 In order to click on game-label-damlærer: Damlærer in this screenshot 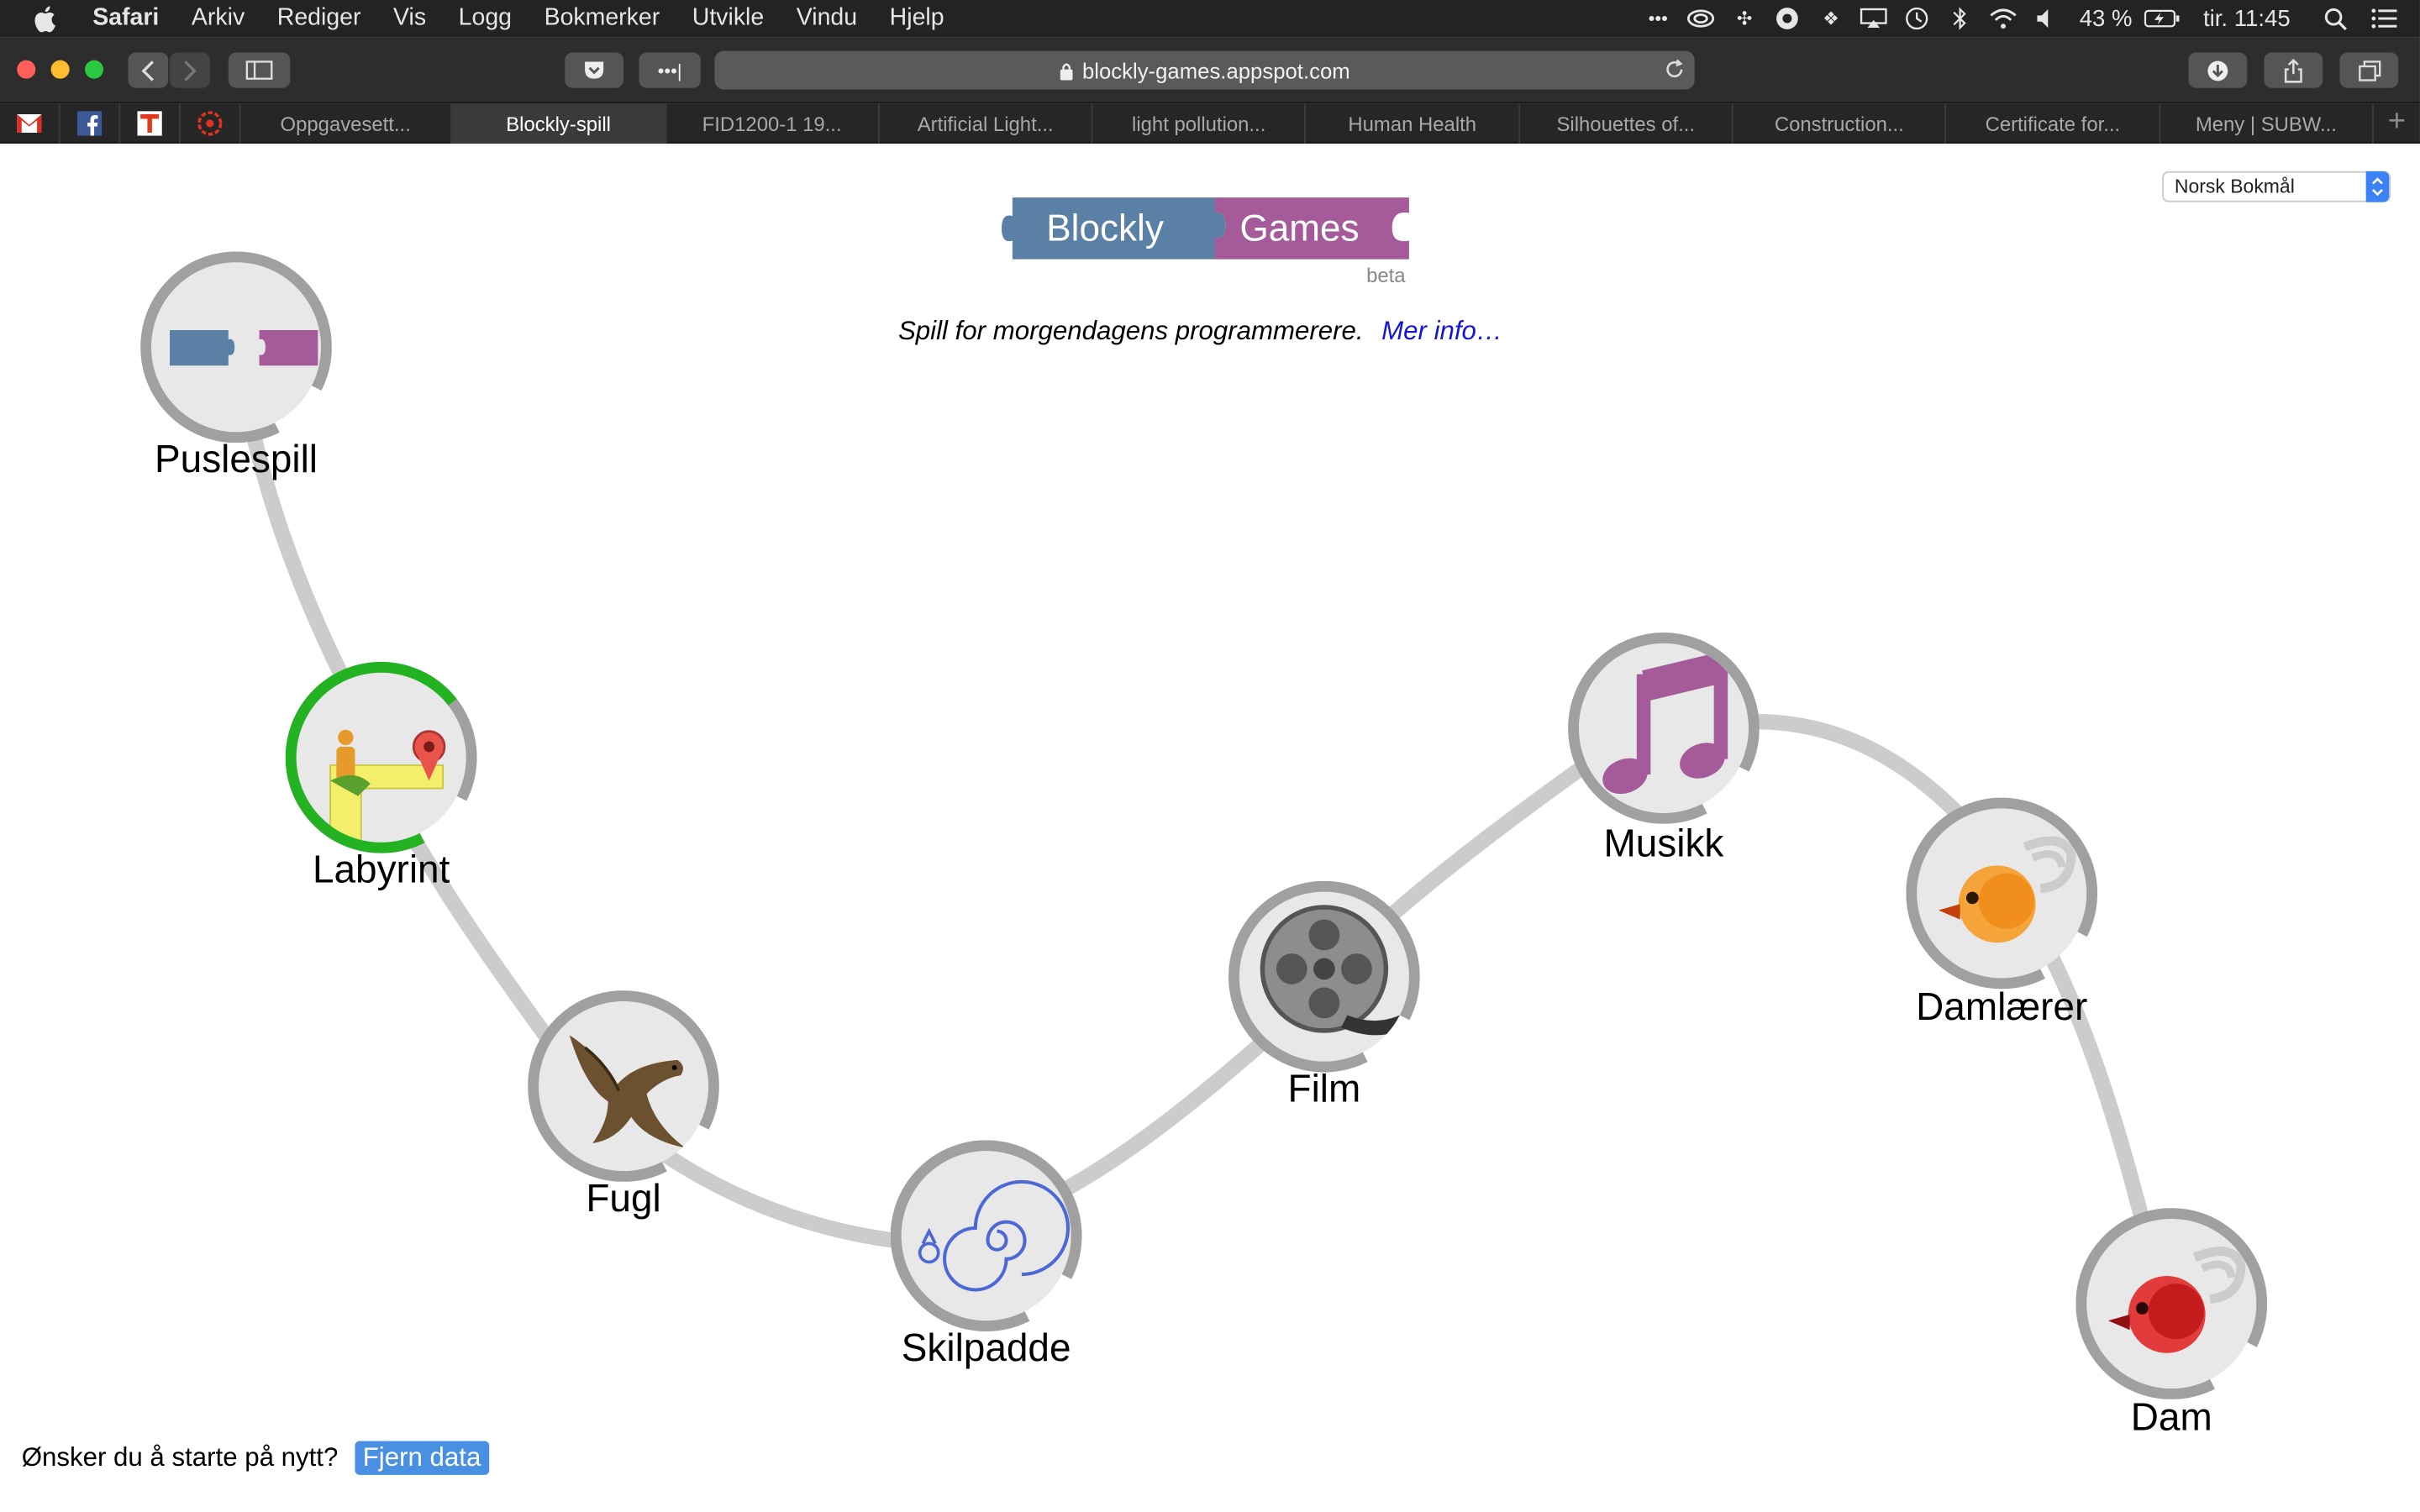, I will do `click(2001, 1008)`.